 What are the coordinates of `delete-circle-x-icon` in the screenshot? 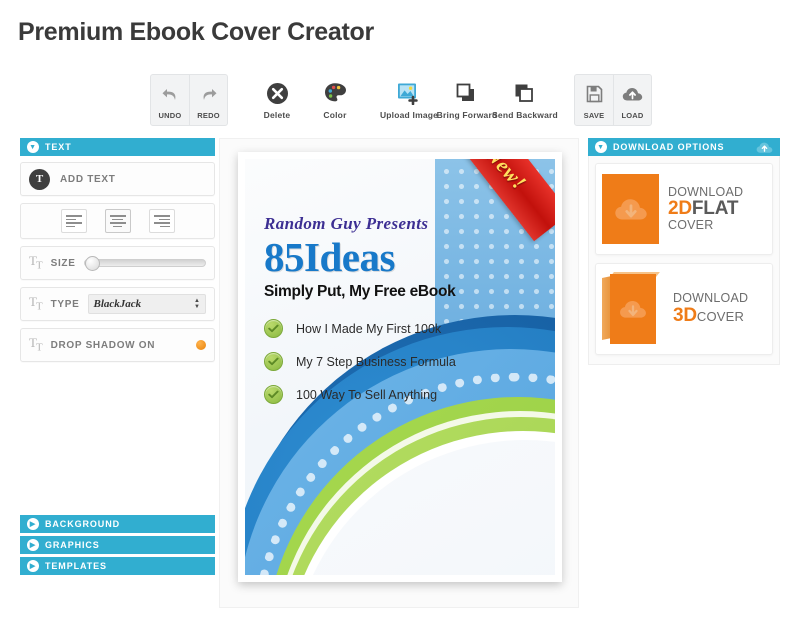 It's located at (277, 93).